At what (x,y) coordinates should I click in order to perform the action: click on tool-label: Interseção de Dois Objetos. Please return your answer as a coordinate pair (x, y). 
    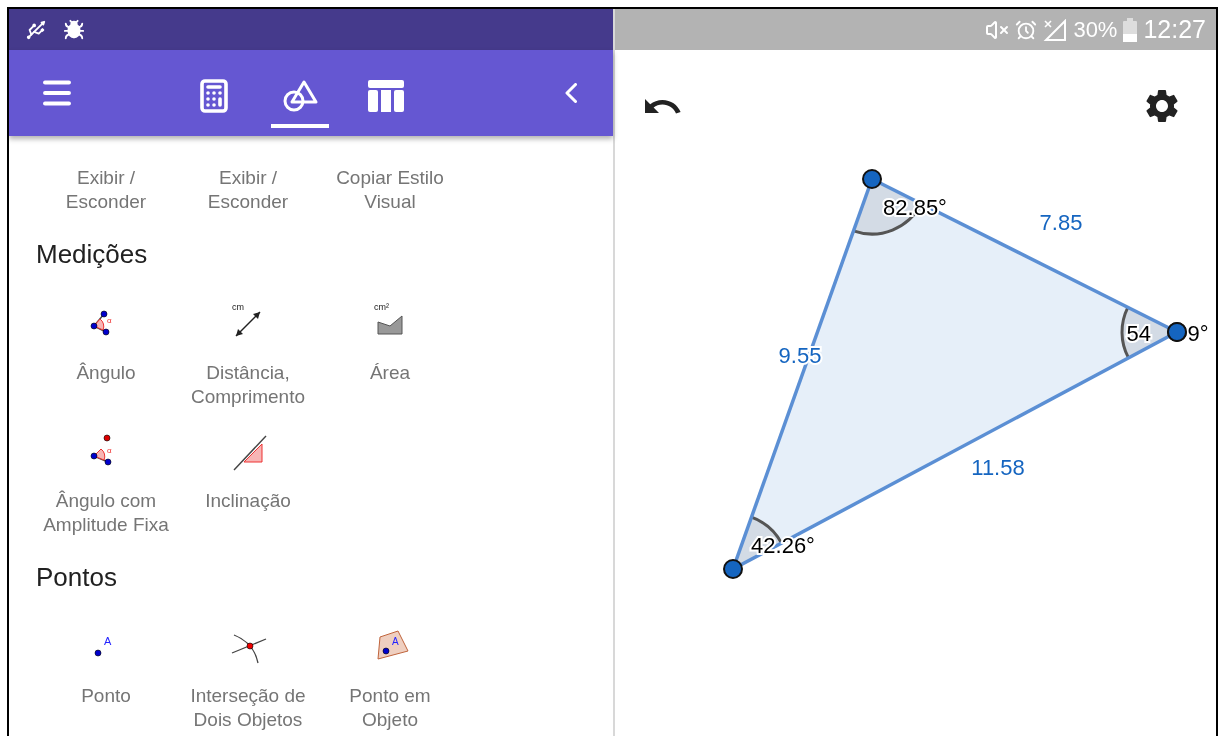
    Looking at the image, I should click on (248, 708).